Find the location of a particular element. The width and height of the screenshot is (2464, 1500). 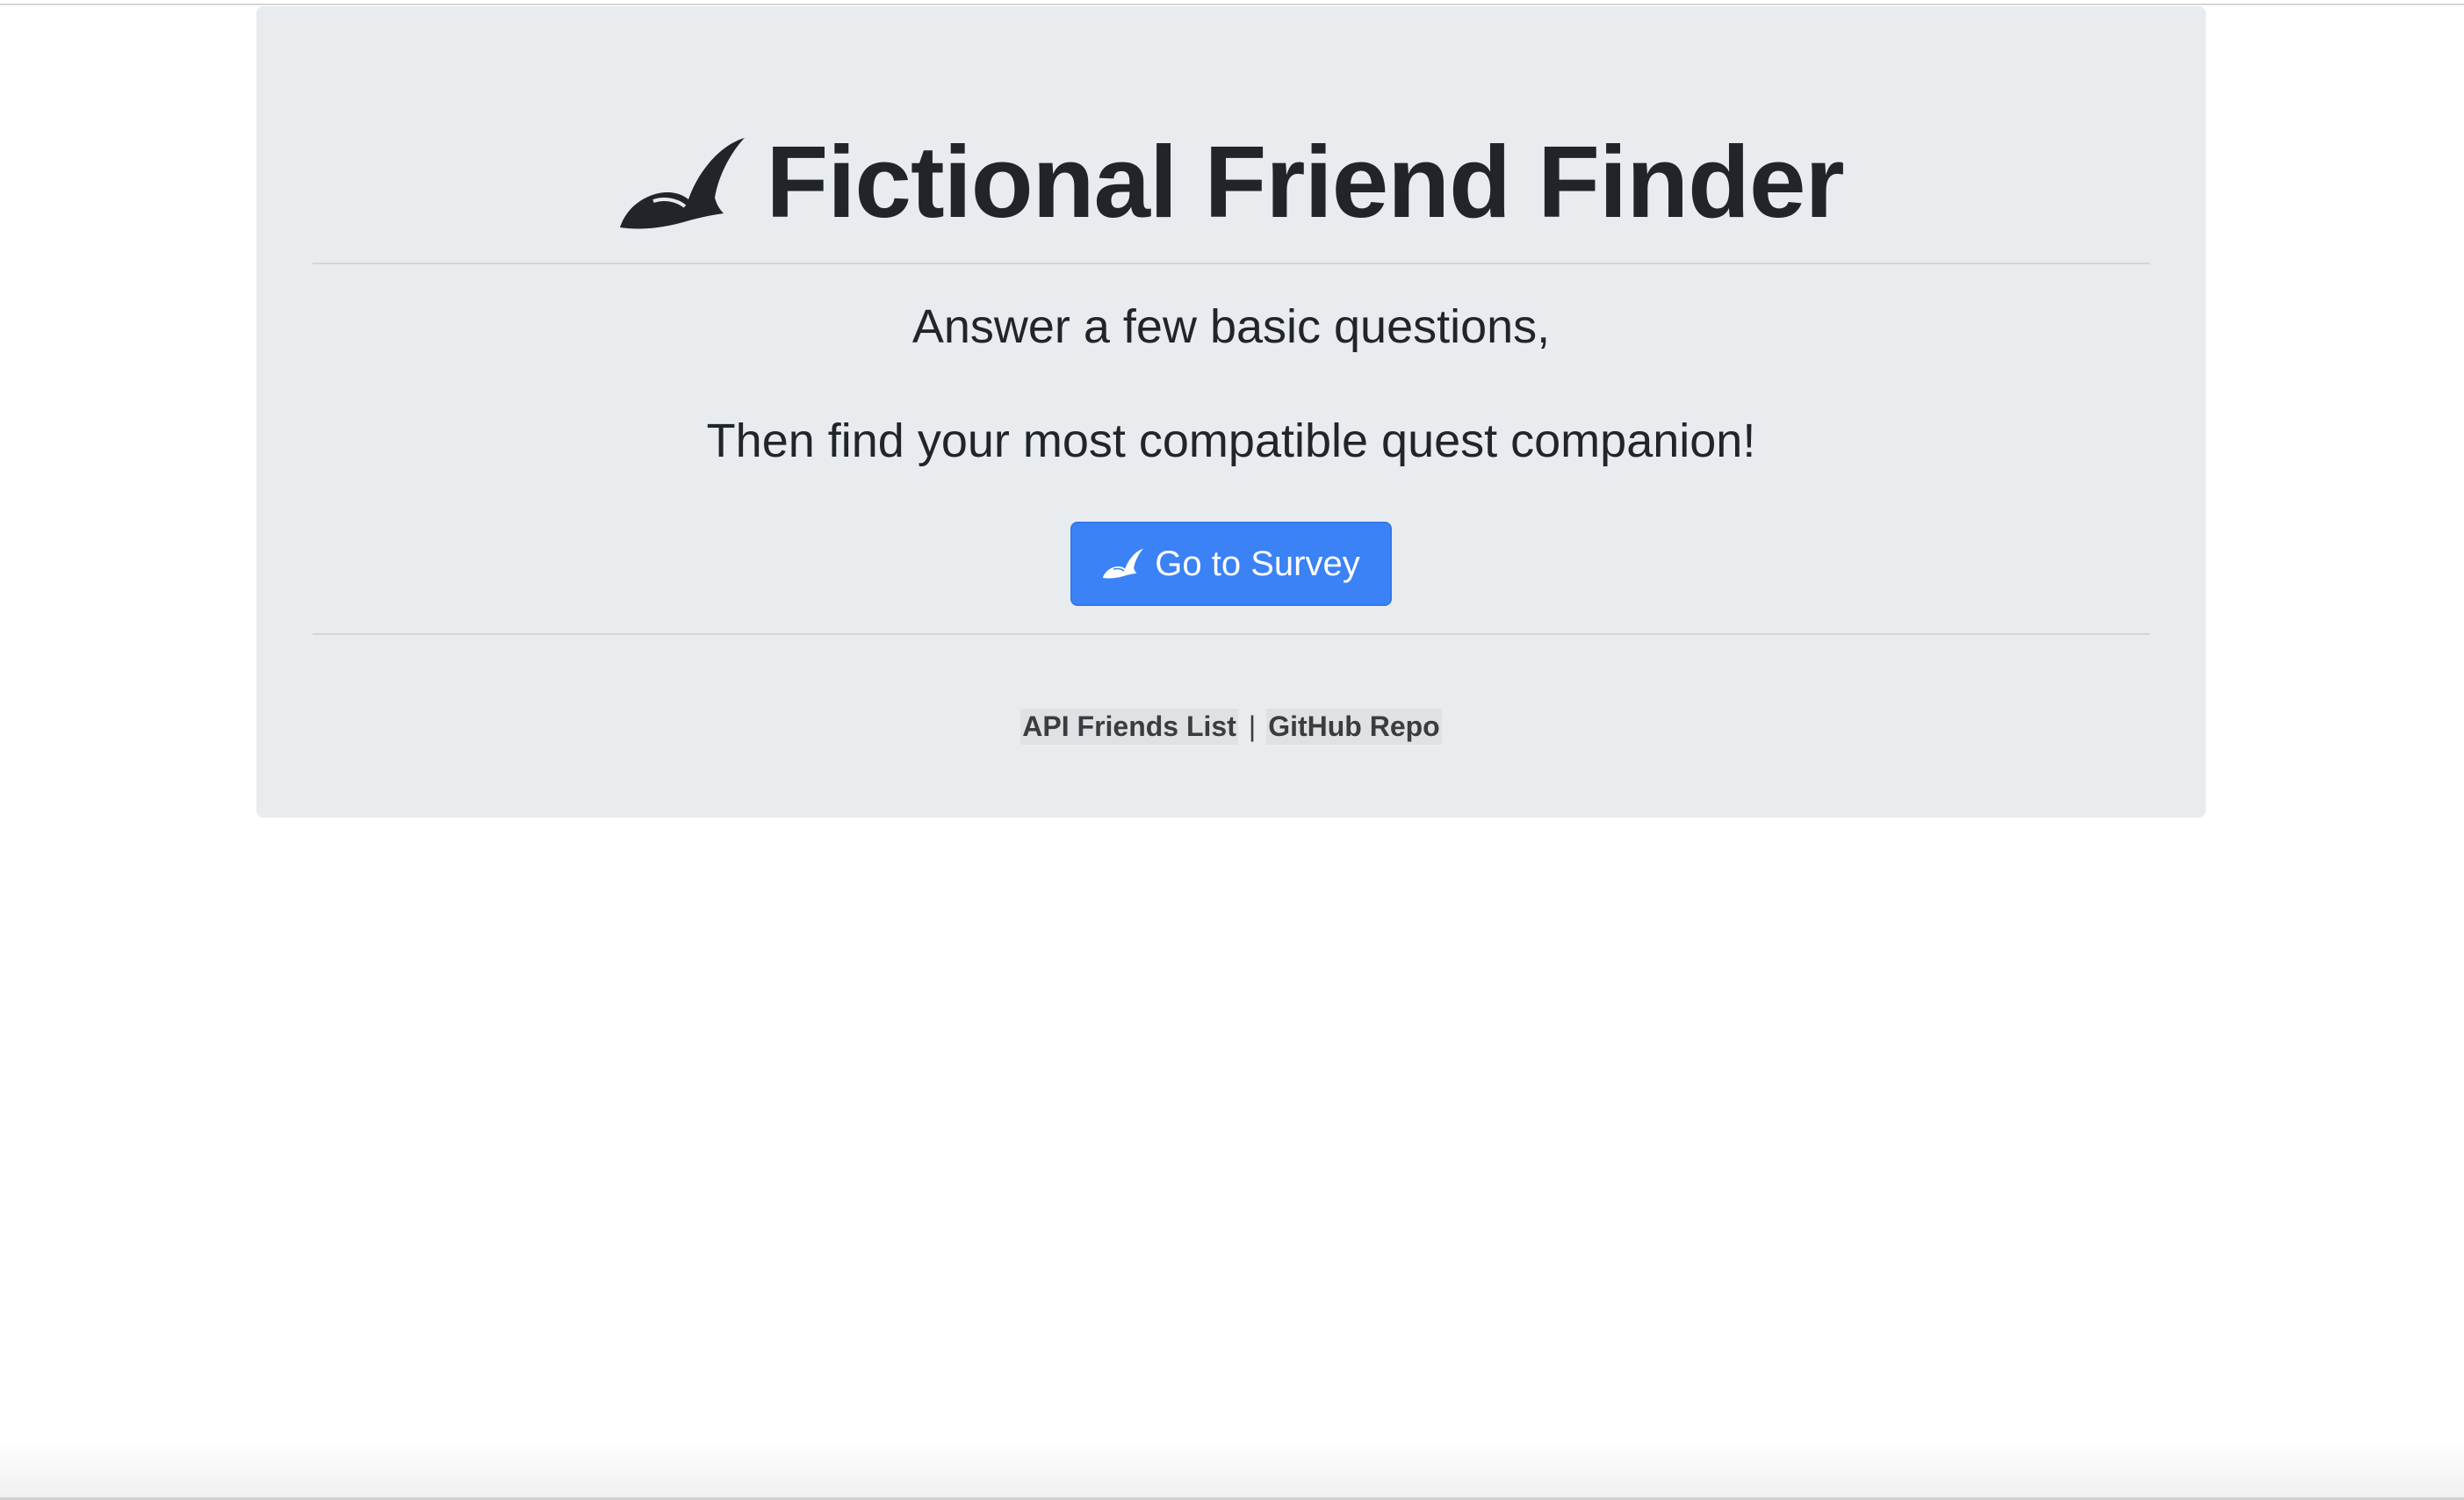

lead-text-1: Answer a few basic questions, is located at coordinates (1231, 326).